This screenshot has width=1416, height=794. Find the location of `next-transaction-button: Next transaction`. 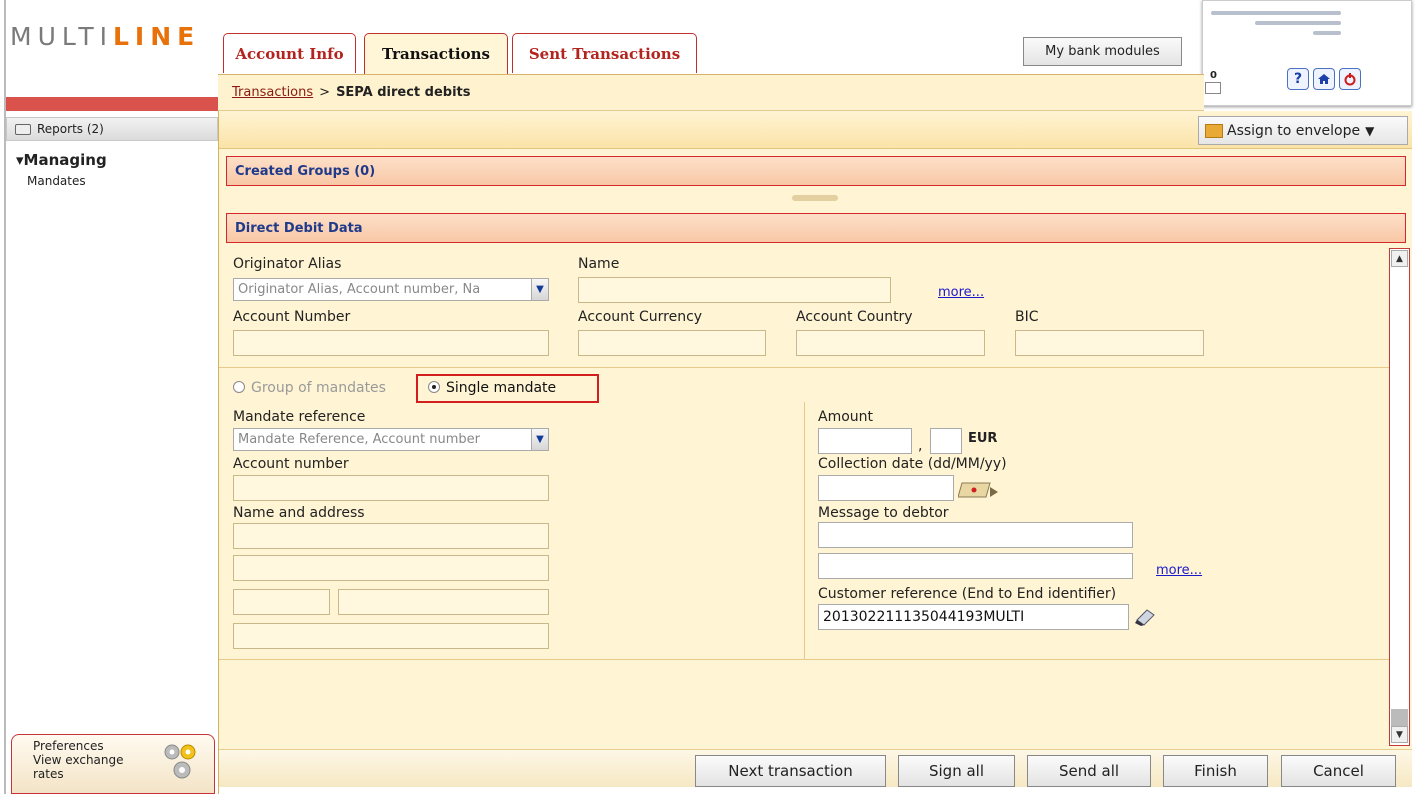

next-transaction-button: Next transaction is located at coordinates (790, 771).